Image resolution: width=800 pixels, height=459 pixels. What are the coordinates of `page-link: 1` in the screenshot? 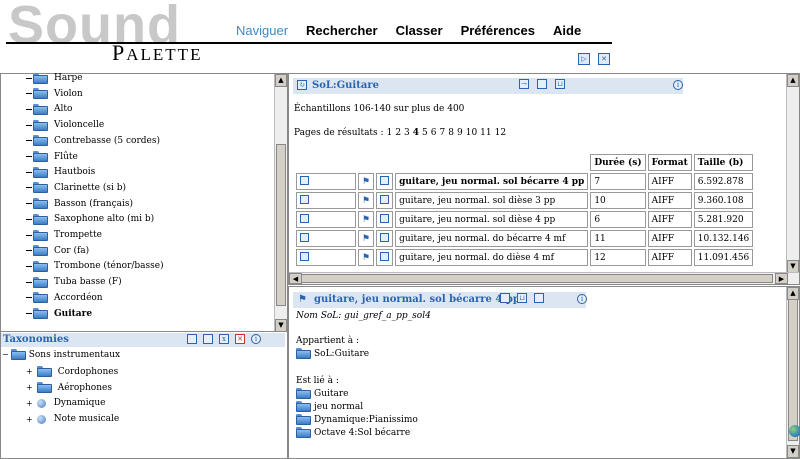 It's located at (390, 133).